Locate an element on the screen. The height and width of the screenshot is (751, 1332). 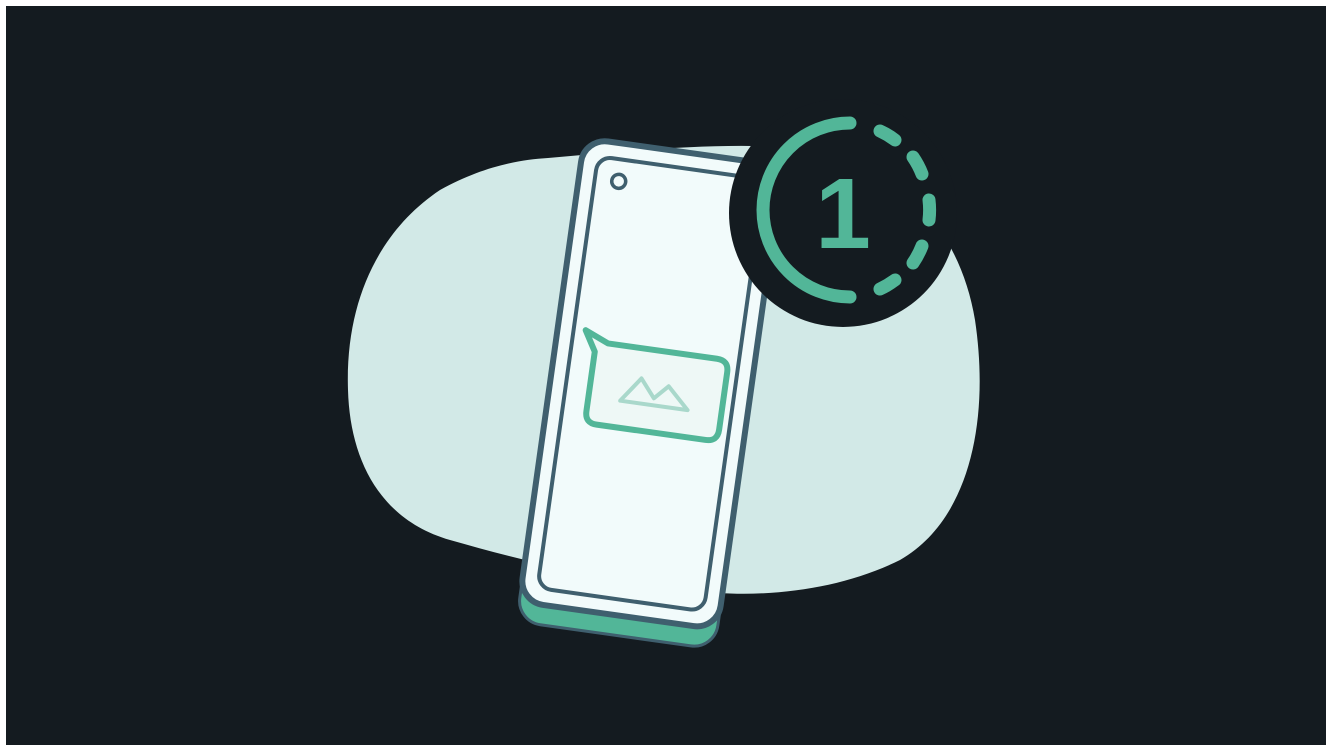
view-once-badge: 1 is located at coordinates (843, 213).